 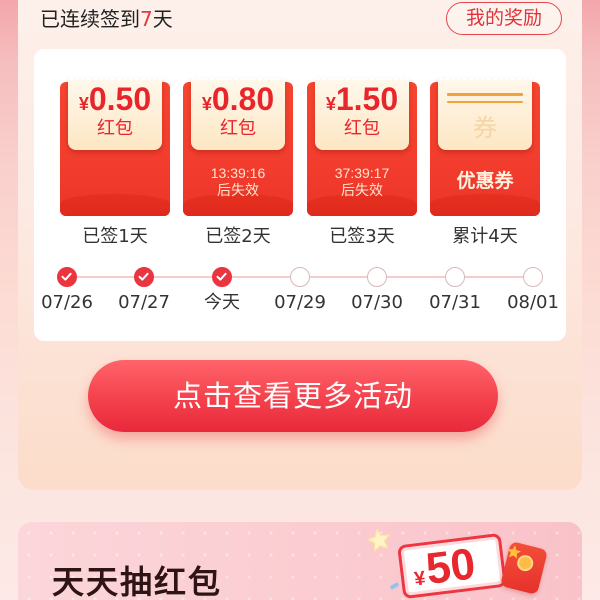 I want to click on reward-caption: 已签3天, so click(x=362, y=236).